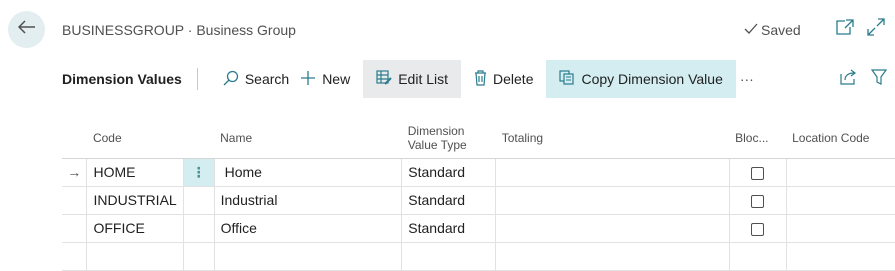 This screenshot has width=895, height=271. What do you see at coordinates (135, 172) in the screenshot?
I see `code-cell: HOME` at bounding box center [135, 172].